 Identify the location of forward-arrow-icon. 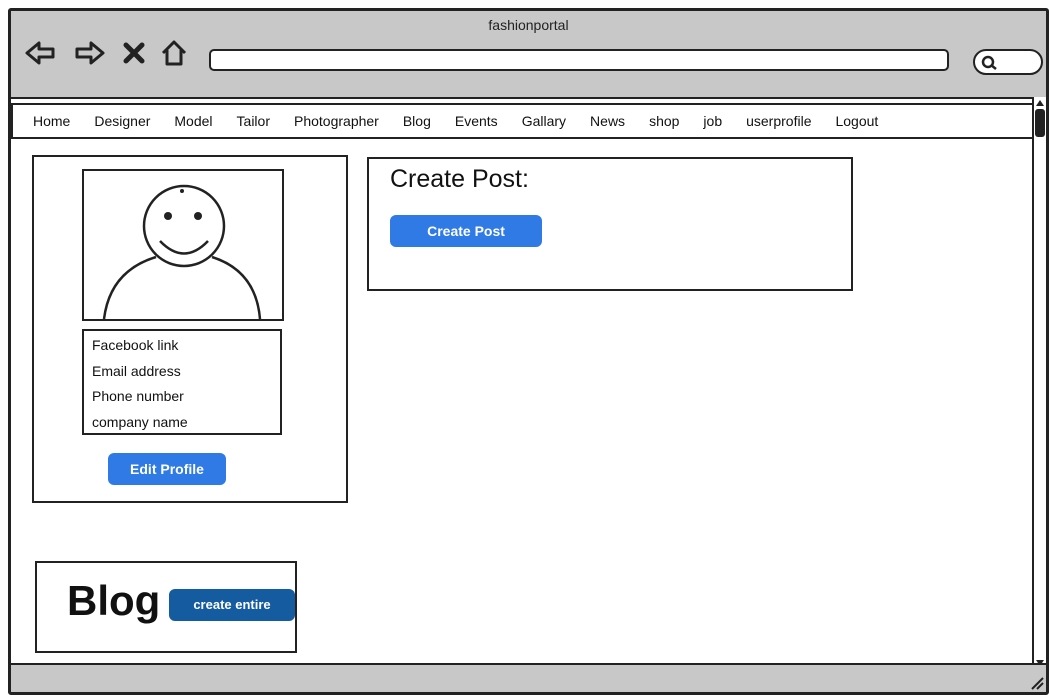
(89, 53).